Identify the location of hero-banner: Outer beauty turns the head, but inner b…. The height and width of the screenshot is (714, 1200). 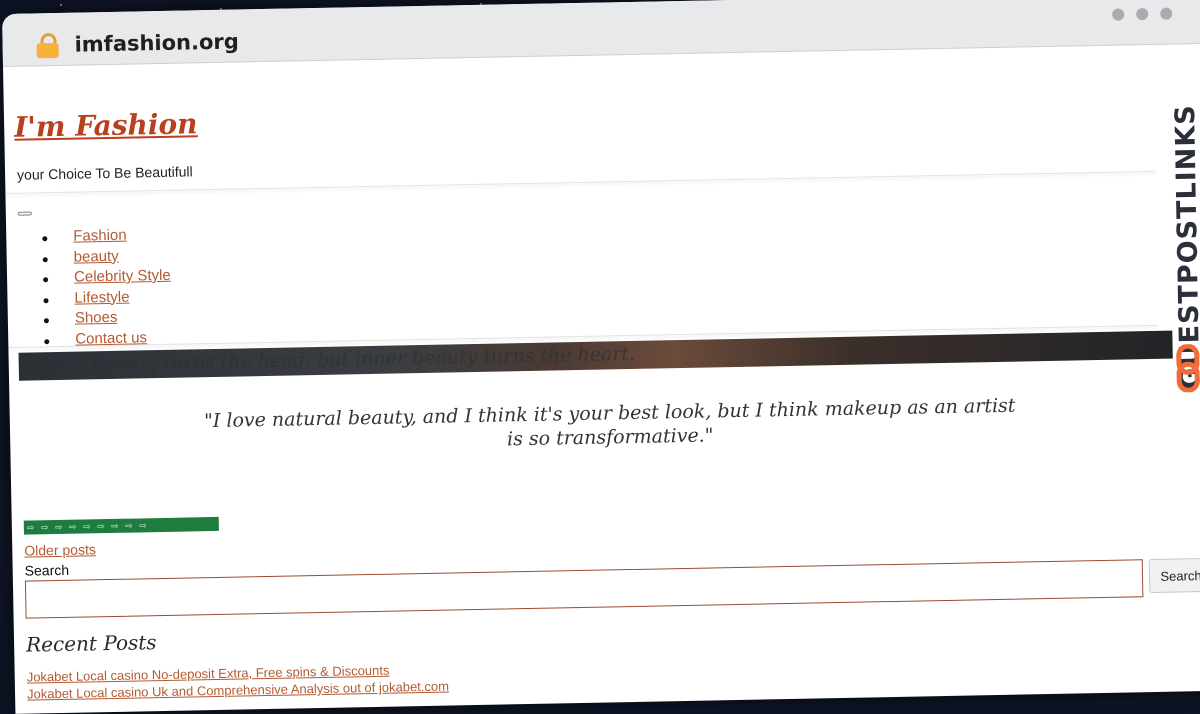
(609, 355).